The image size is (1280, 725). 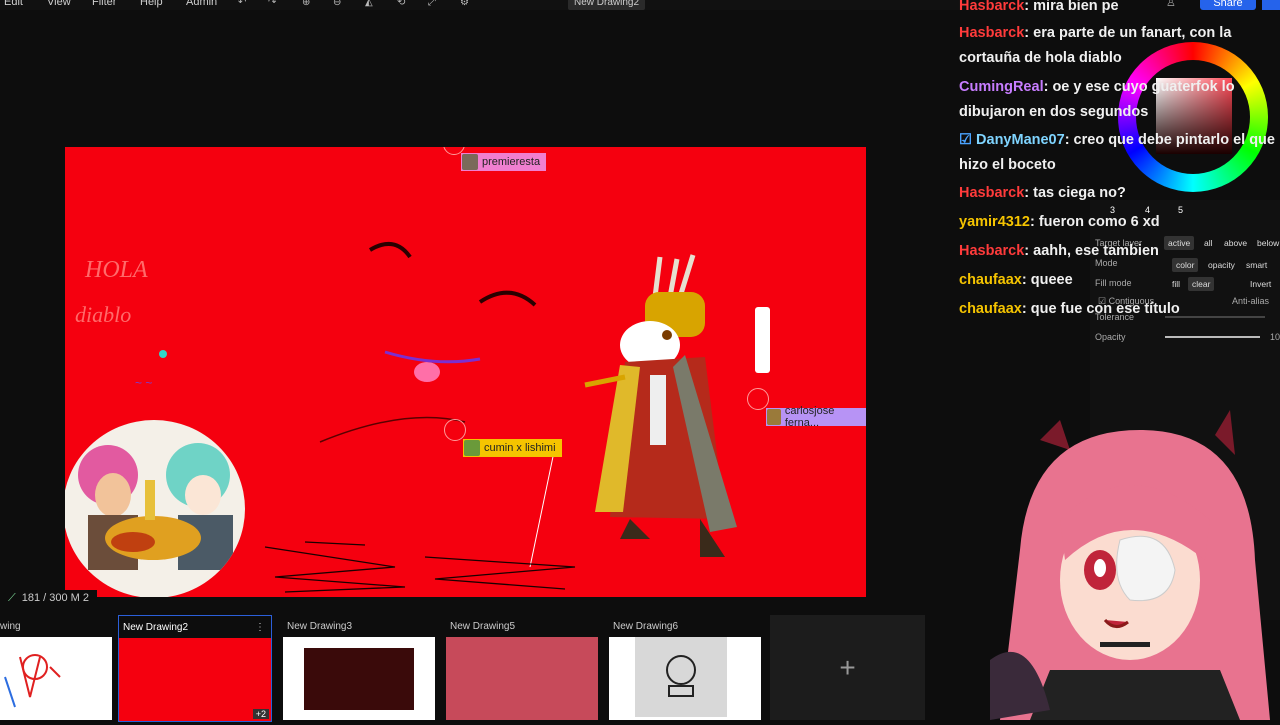 I want to click on chat-message: Hasbarck: tas ciega no?, so click(x=1042, y=193).